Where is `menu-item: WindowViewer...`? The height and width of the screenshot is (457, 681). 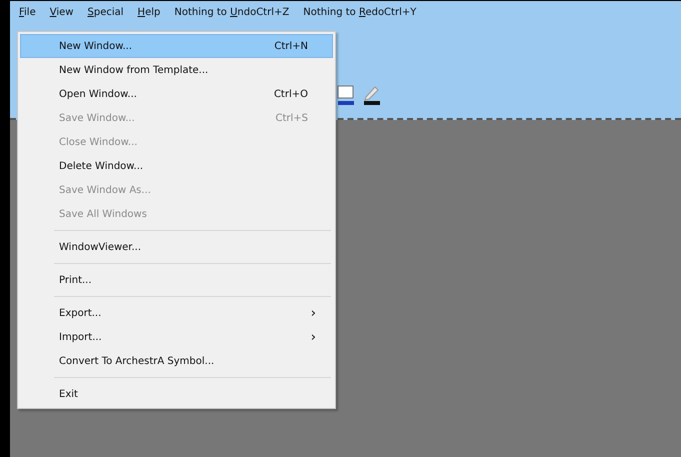
menu-item: WindowViewer... is located at coordinates (176, 247).